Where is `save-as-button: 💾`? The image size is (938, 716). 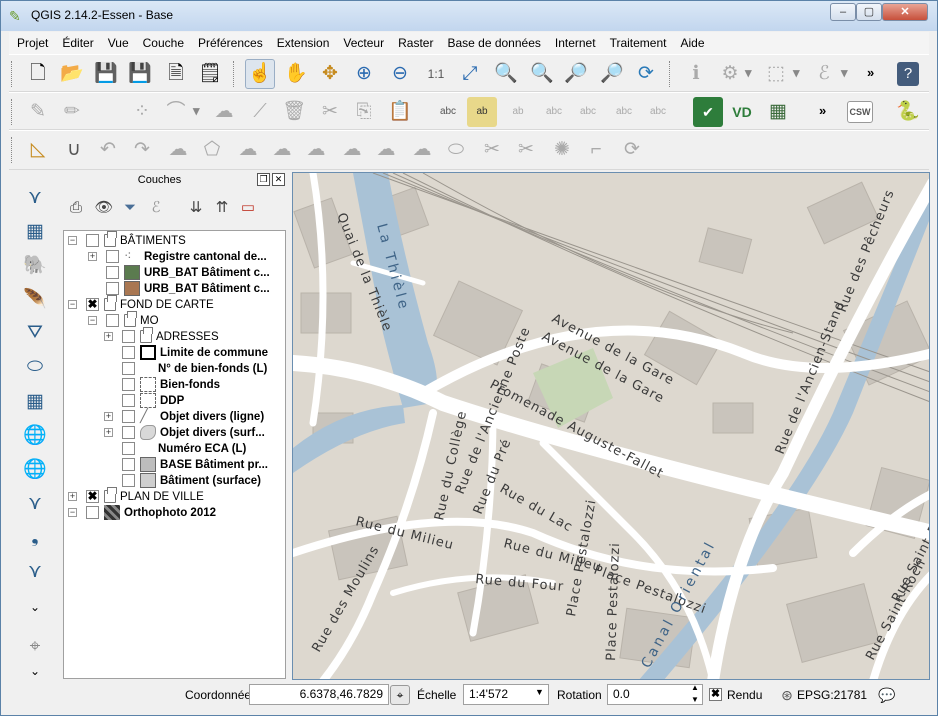
save-as-button: 💾 is located at coordinates (140, 74).